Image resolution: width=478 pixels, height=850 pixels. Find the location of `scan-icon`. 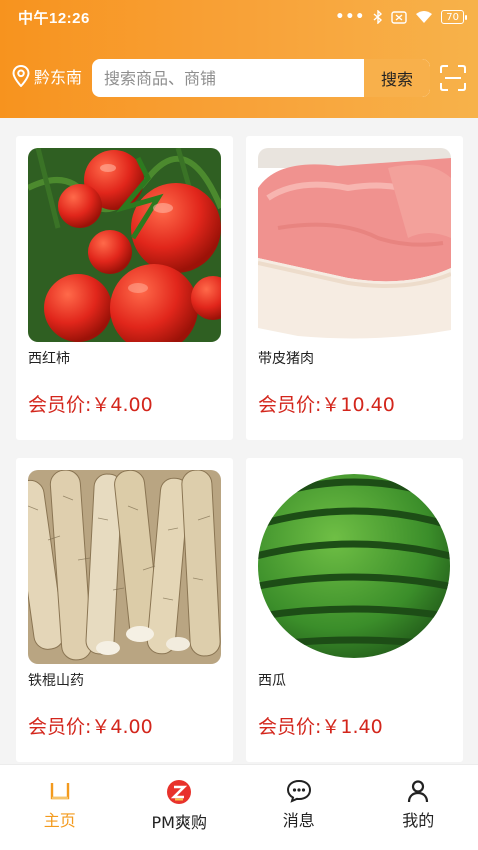

scan-icon is located at coordinates (453, 78).